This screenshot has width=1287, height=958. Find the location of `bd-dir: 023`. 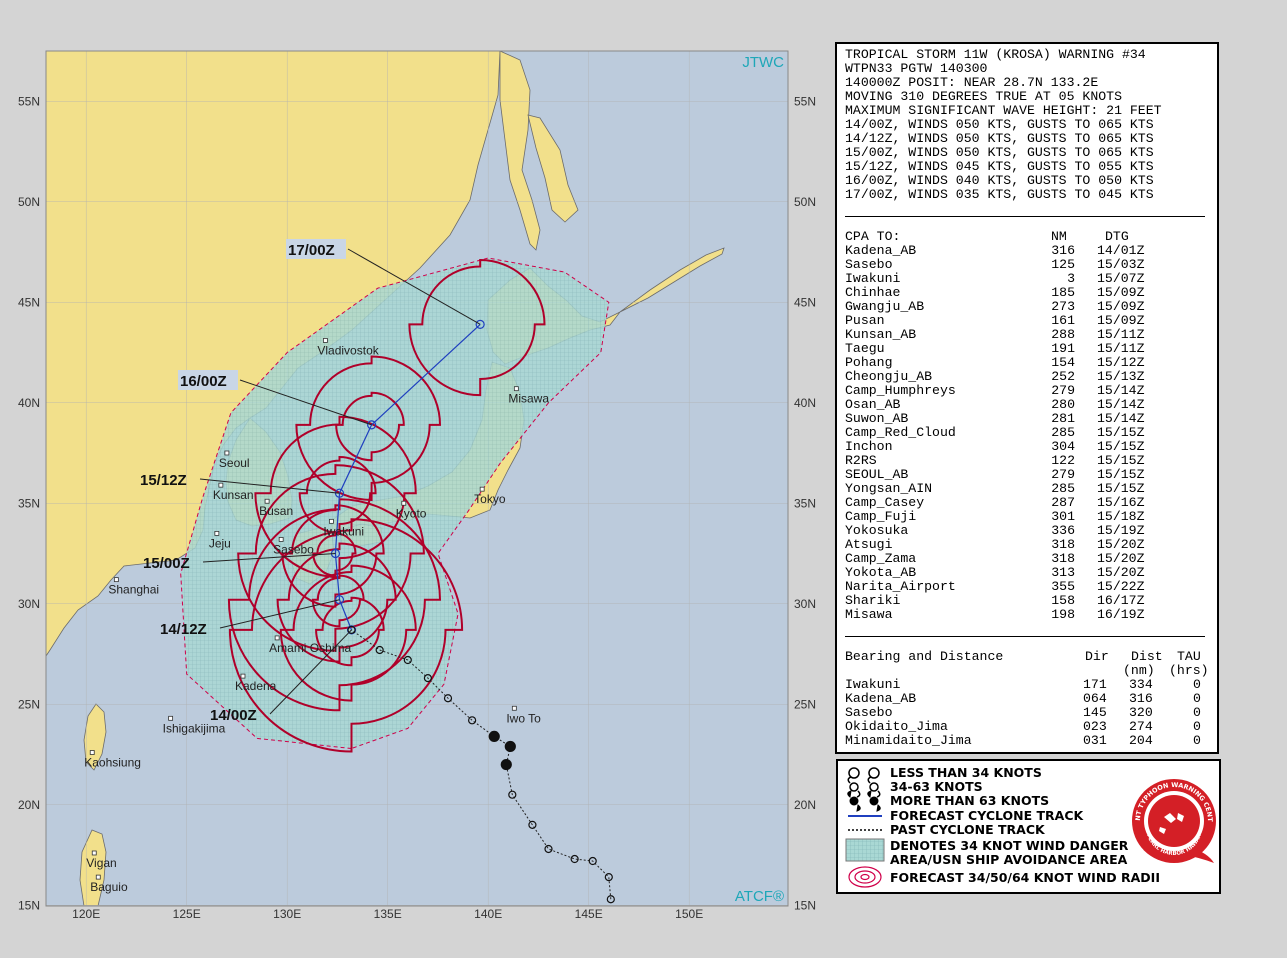

bd-dir: 023 is located at coordinates (1095, 726).